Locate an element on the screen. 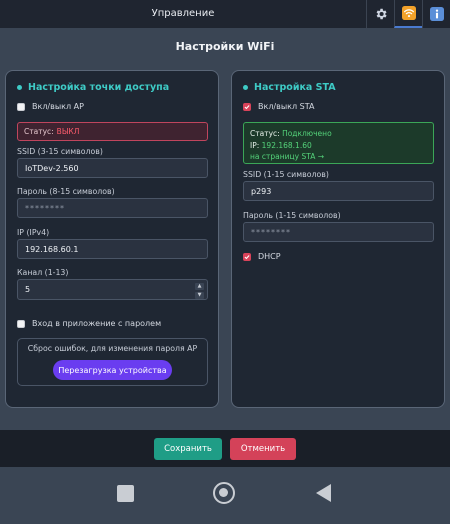 The image size is (450, 524). info-button is located at coordinates (436, 14).